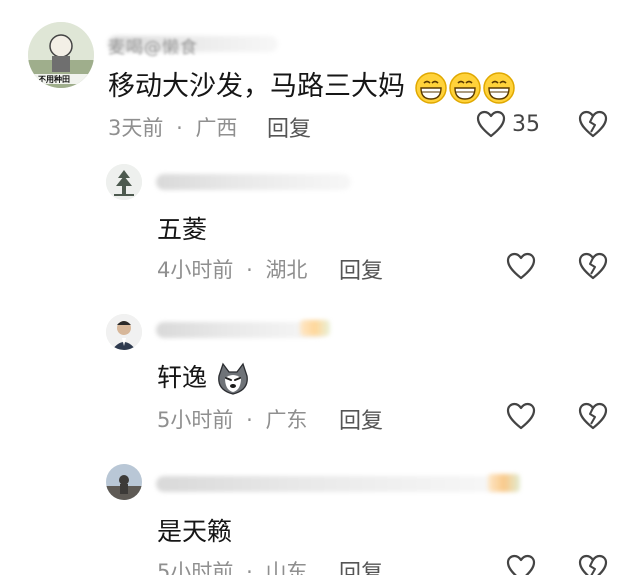 This screenshot has width=640, height=575. What do you see at coordinates (195, 270) in the screenshot?
I see `comment-time: 4小时前` at bounding box center [195, 270].